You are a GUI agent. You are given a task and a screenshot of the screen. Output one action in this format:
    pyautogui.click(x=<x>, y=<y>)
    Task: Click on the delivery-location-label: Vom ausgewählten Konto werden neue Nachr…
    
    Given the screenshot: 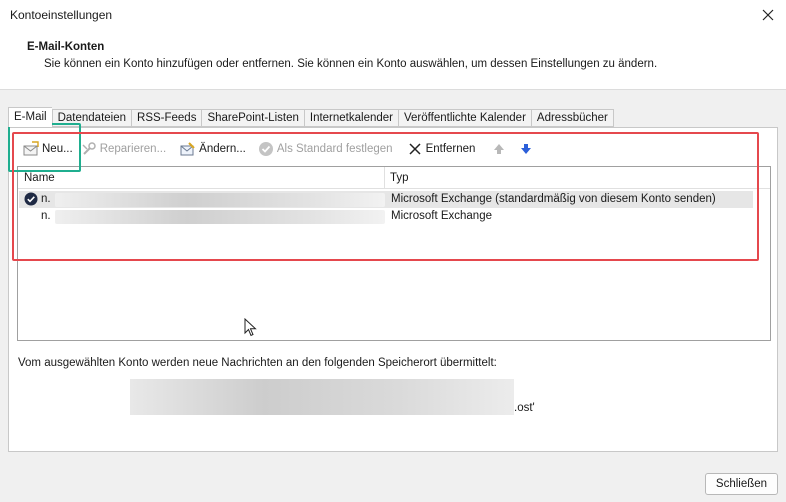 What is the action you would take?
    pyautogui.click(x=257, y=363)
    